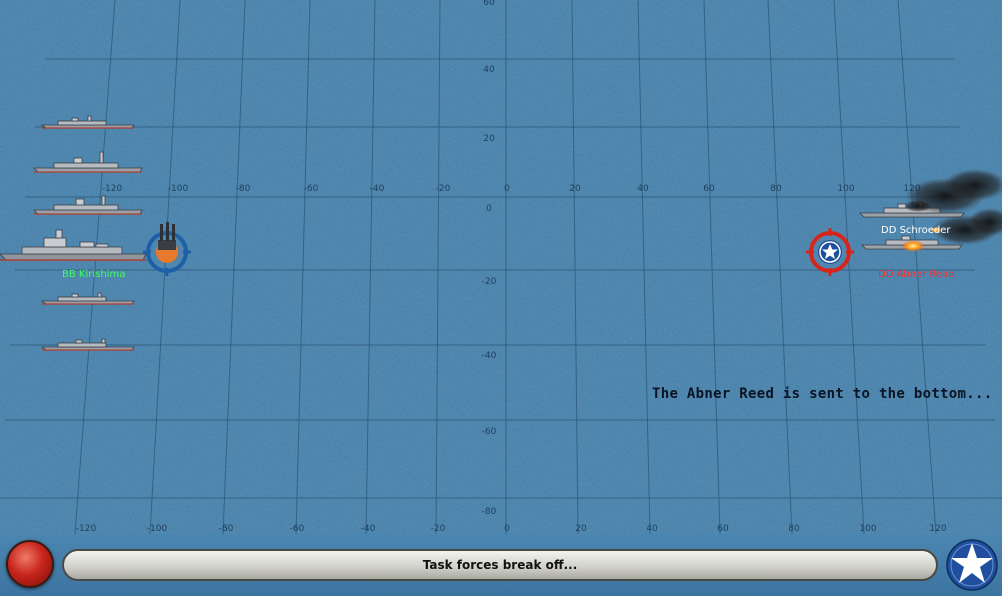 The width and height of the screenshot is (1002, 596). What do you see at coordinates (575, 189) in the screenshot?
I see `x-tick-upper-7: 20` at bounding box center [575, 189].